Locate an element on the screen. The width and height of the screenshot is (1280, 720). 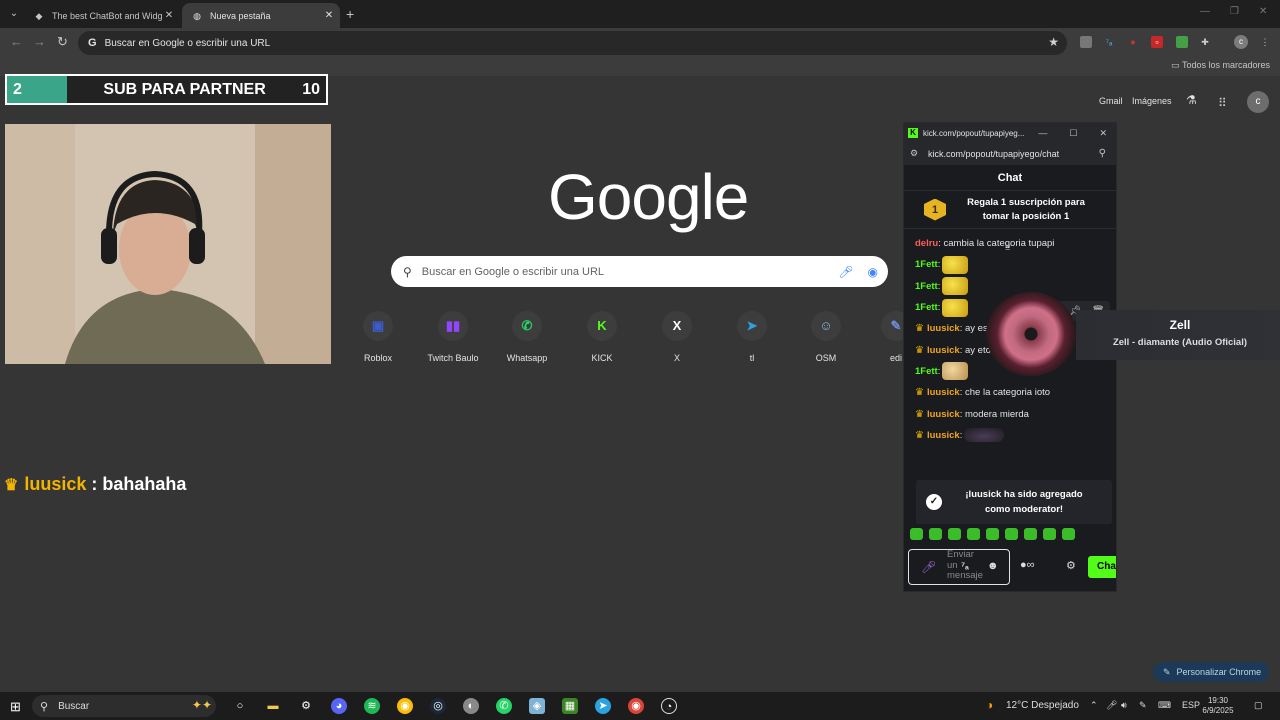
customize-chrome-button: ✎ Personalizar Chrome is located at coordinates (1211, 672).